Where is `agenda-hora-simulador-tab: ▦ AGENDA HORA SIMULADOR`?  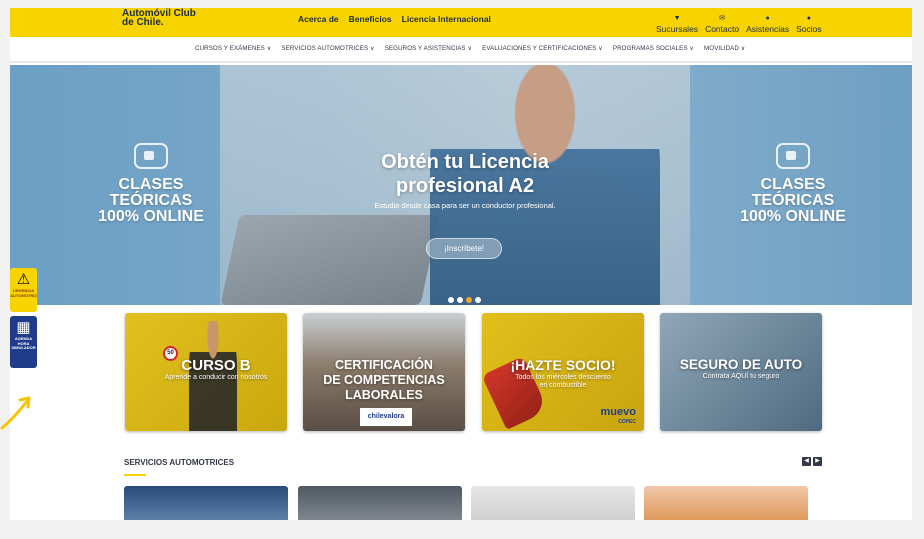
agenda-hora-simulador-tab: ▦ AGENDA HORA SIMULADOR is located at coordinates (23, 342).